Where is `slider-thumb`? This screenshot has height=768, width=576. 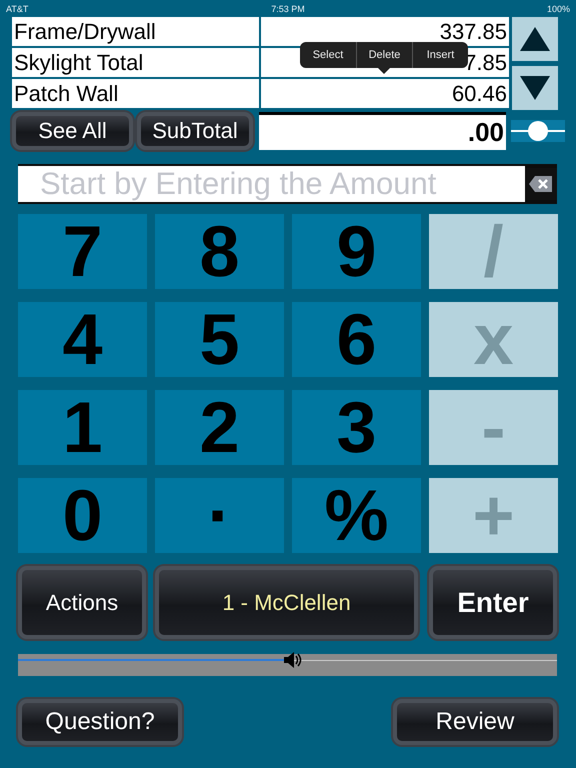 slider-thumb is located at coordinates (538, 131).